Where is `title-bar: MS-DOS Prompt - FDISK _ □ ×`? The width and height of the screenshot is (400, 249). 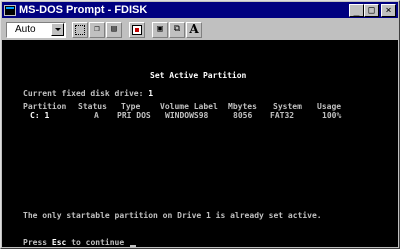 title-bar: MS-DOS Prompt - FDISK _ □ × is located at coordinates (200, 10).